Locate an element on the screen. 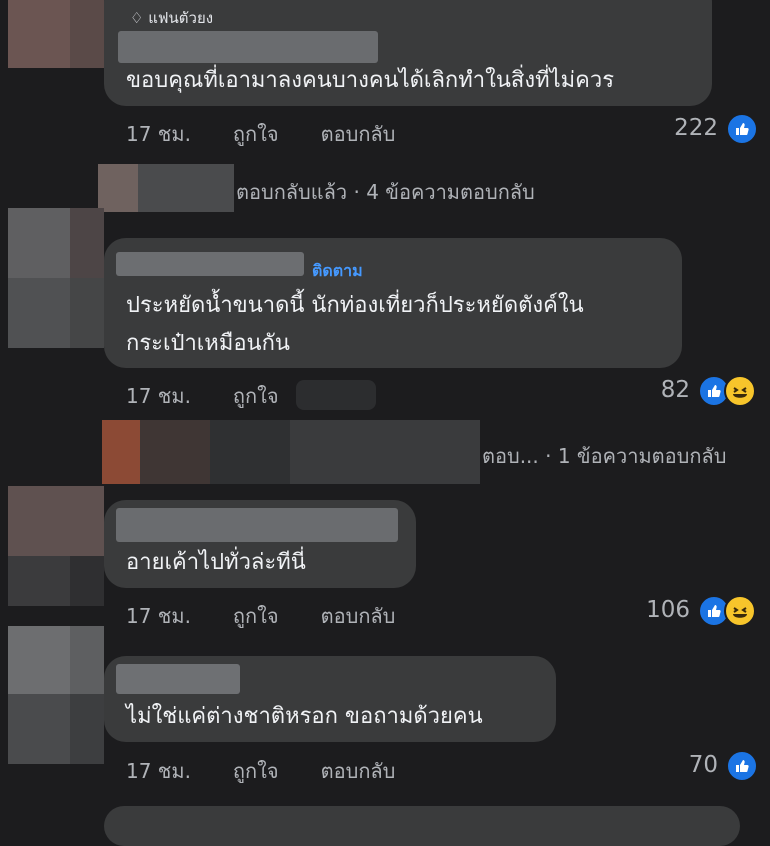 The image size is (770, 846). comment-actions: 17 ชม. ถูกใจ is located at coordinates (223, 396).